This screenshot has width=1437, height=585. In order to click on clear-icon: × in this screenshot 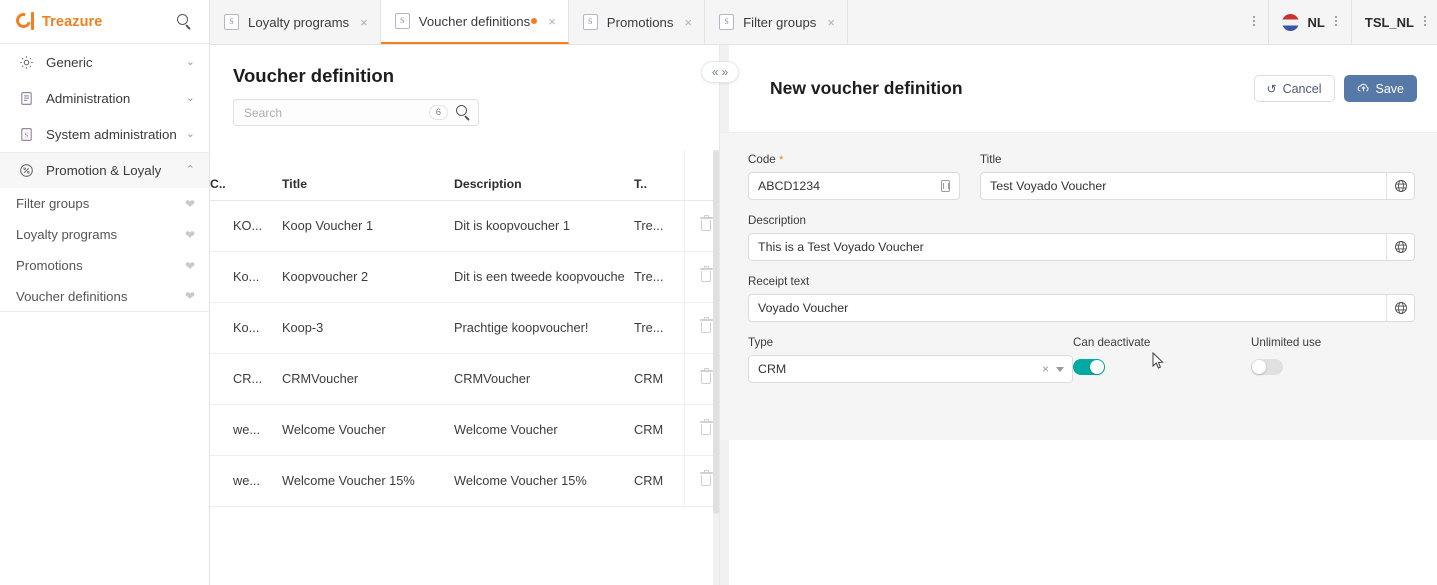, I will do `click(1045, 369)`.